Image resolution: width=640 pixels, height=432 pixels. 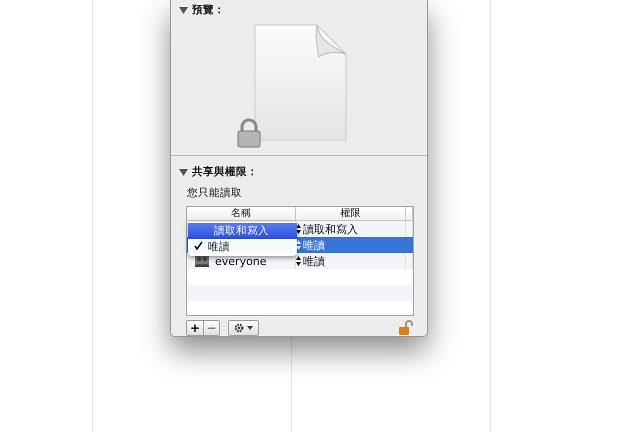 I want to click on group-icon, so click(x=202, y=261).